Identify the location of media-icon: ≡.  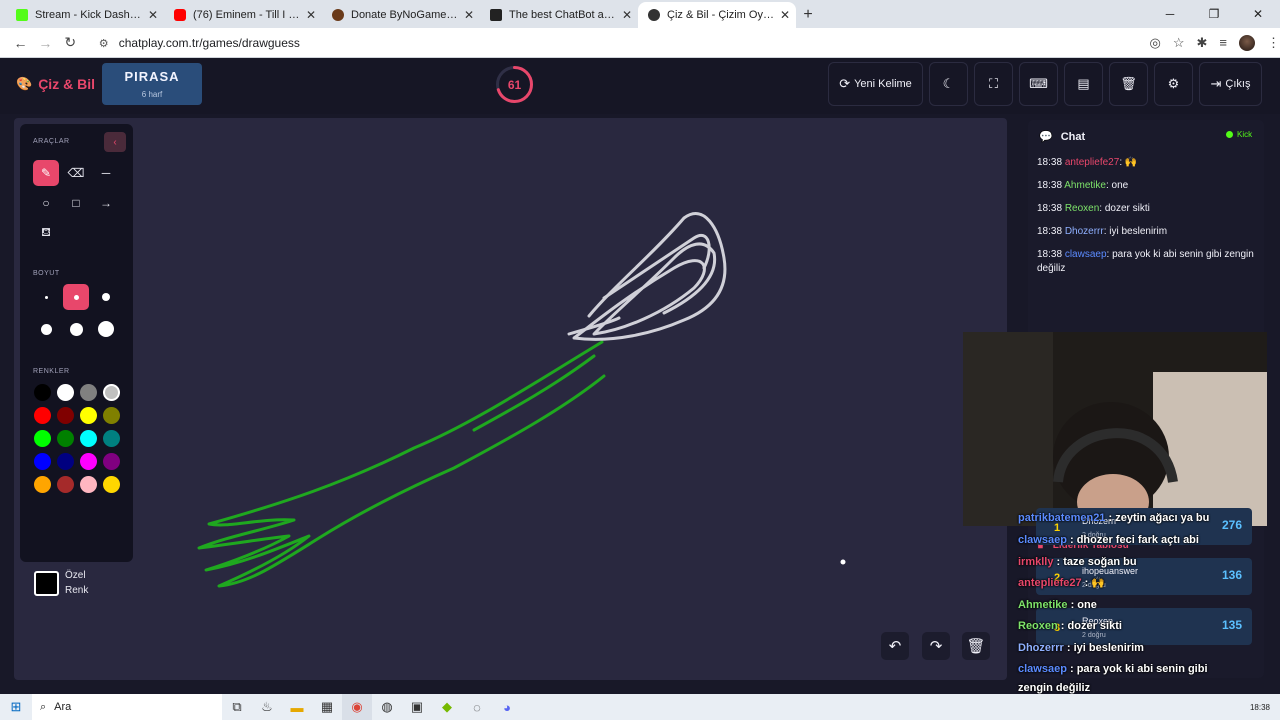
(1223, 42).